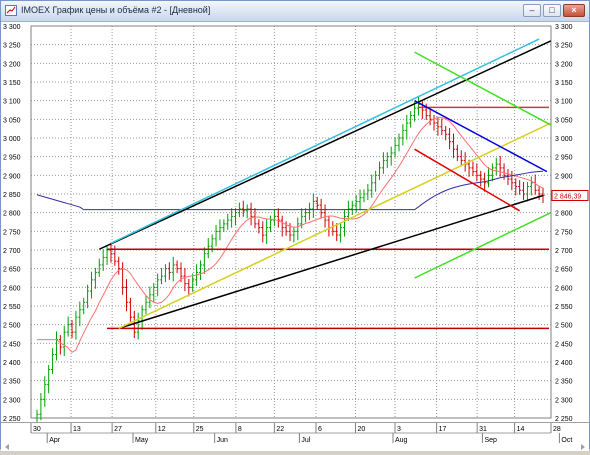 This screenshot has width=590, height=455. Describe the element at coordinates (564, 344) in the screenshot. I see `y-tick-label-right: 2 450` at that location.